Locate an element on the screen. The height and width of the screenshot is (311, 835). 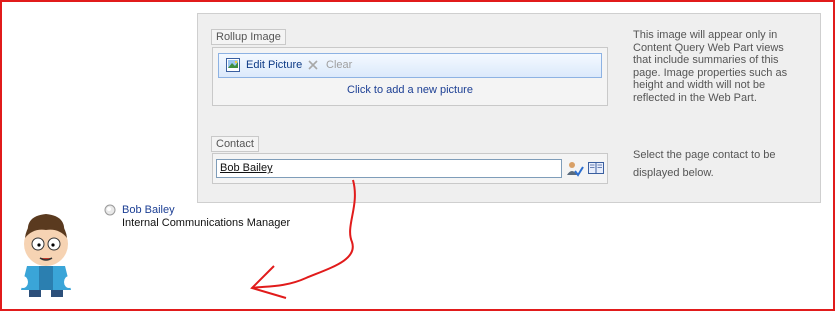
edit-picture-button: Edit Picture is located at coordinates (274, 65).